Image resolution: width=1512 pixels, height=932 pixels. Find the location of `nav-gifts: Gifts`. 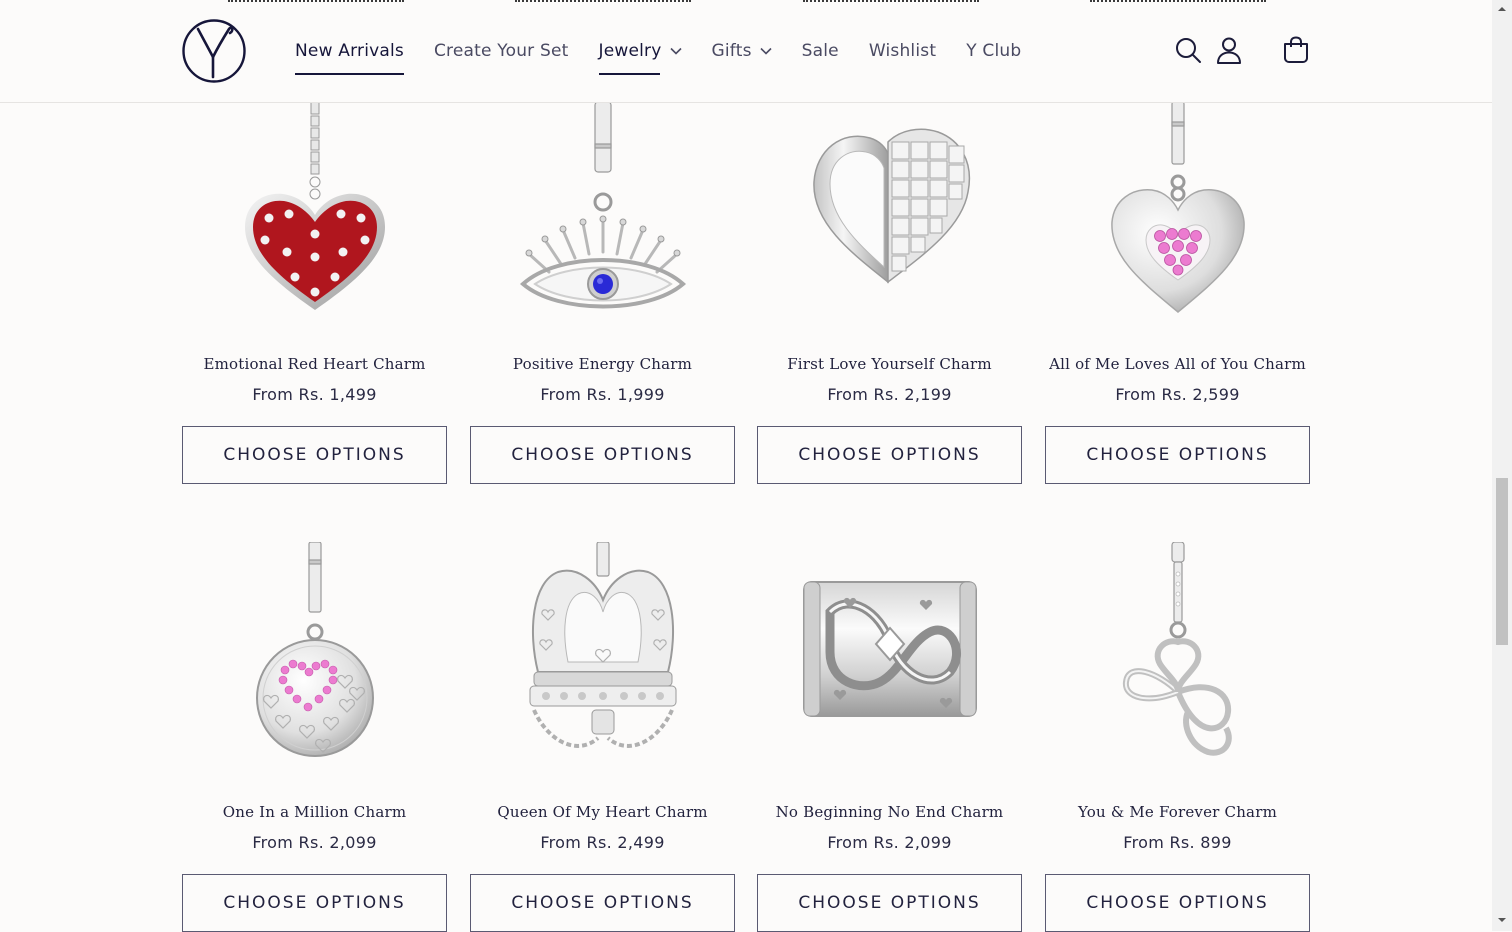

nav-gifts: Gifts is located at coordinates (742, 51).